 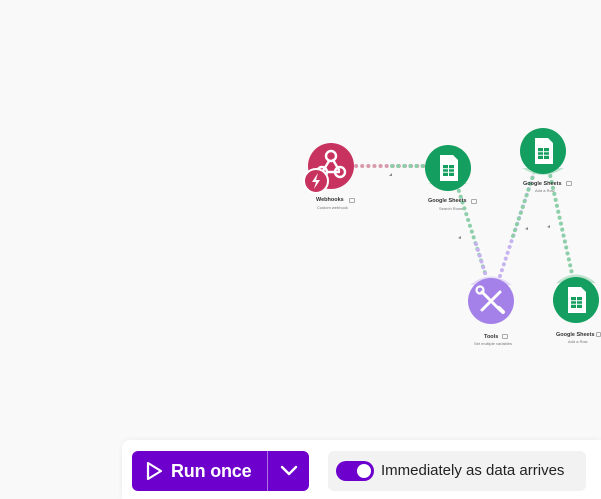 I want to click on module-subtitle-sheets-add2: Add a Row, so click(x=578, y=341).